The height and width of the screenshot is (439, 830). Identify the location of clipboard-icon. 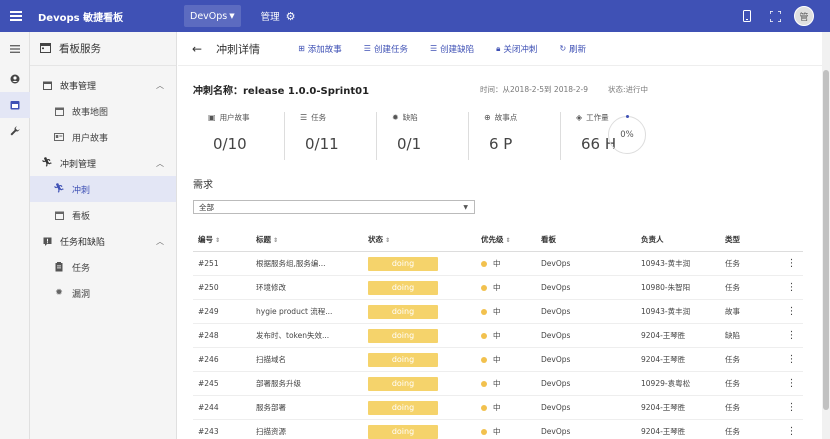
(59, 267).